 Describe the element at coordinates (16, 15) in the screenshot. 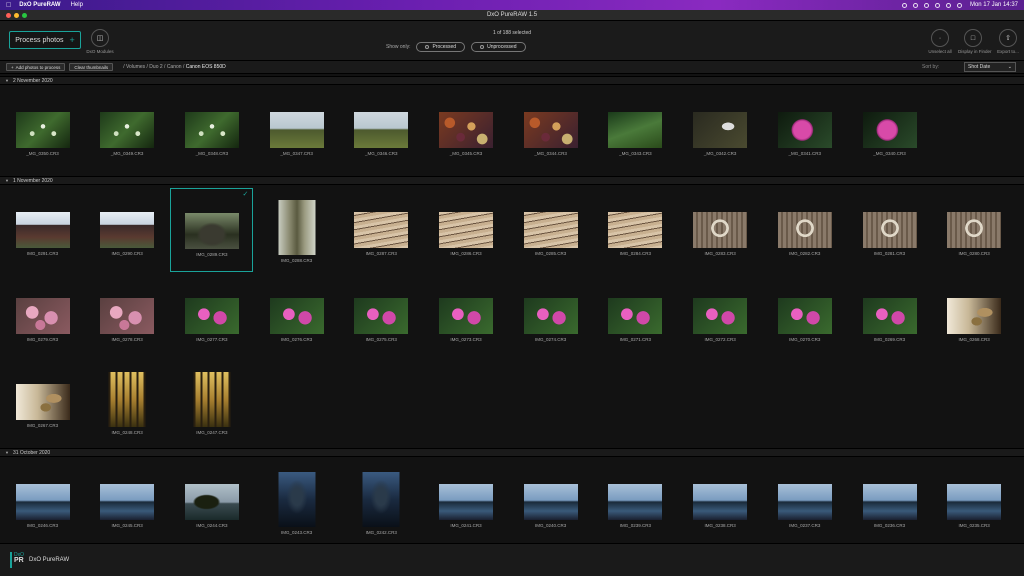

I see `minimize-window-button` at that location.